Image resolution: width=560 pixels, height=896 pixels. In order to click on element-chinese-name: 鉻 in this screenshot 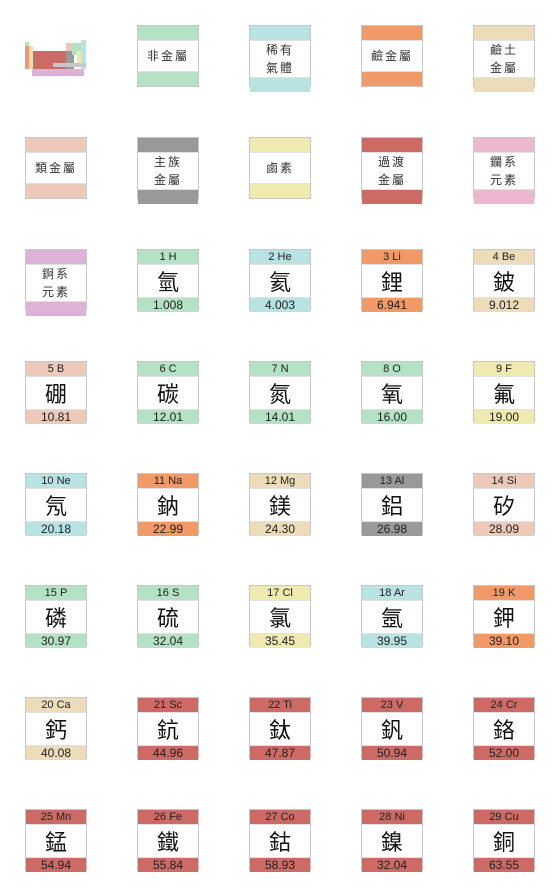, I will do `click(504, 729)`.